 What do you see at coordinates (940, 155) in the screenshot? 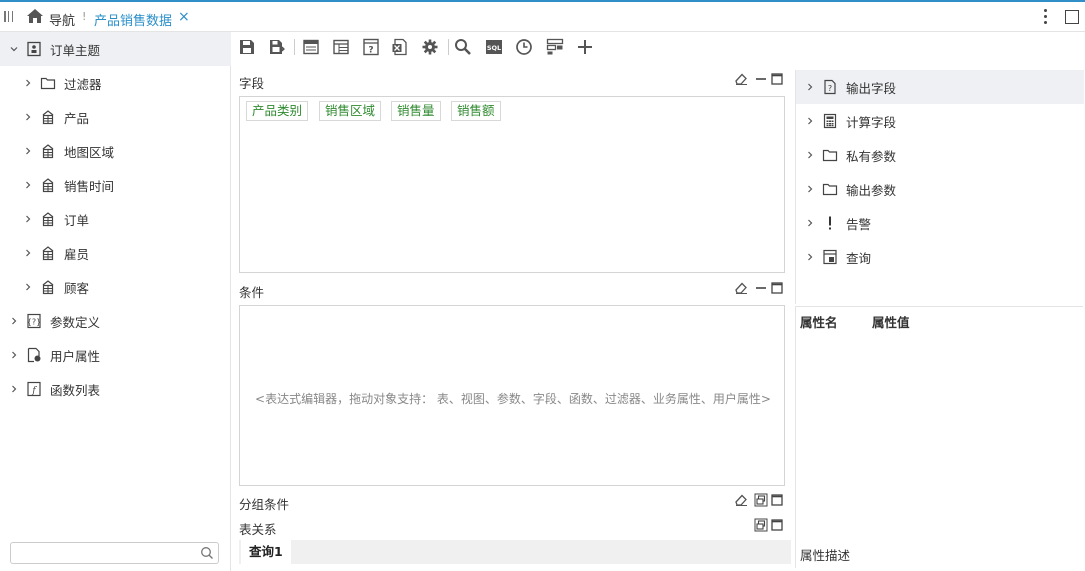
I see `tree-item-private-params: 私有参数` at bounding box center [940, 155].